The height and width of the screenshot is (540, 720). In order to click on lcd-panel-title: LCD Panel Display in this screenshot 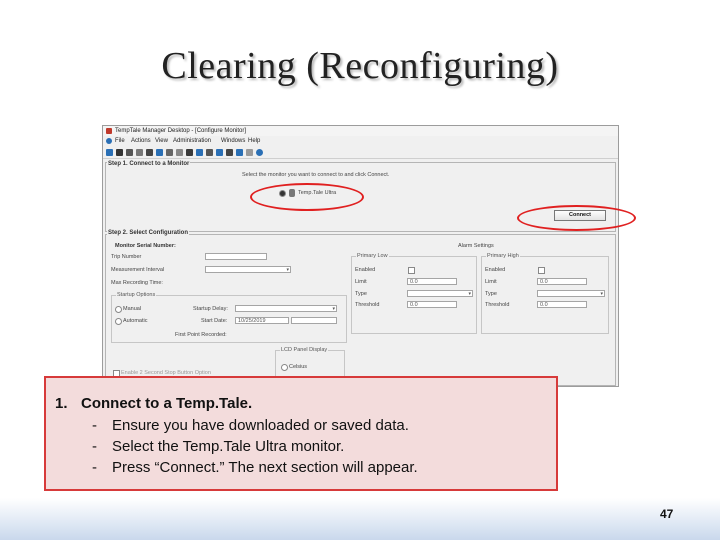, I will do `click(304, 350)`.